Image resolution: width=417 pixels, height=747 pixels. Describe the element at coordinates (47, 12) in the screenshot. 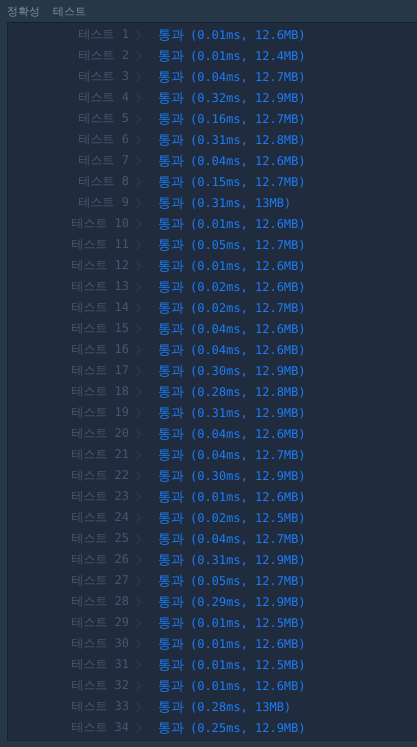

I see `section-title: 정확성 테스트` at that location.